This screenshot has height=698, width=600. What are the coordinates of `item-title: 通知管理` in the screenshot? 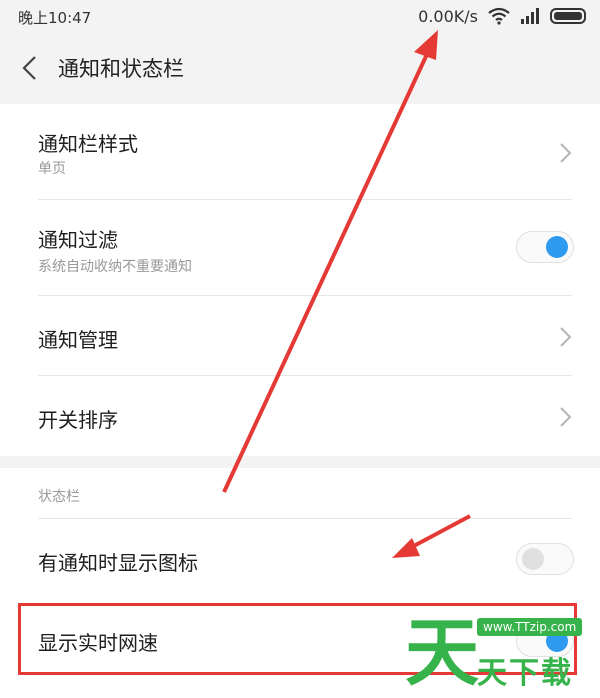 It's located at (78, 340).